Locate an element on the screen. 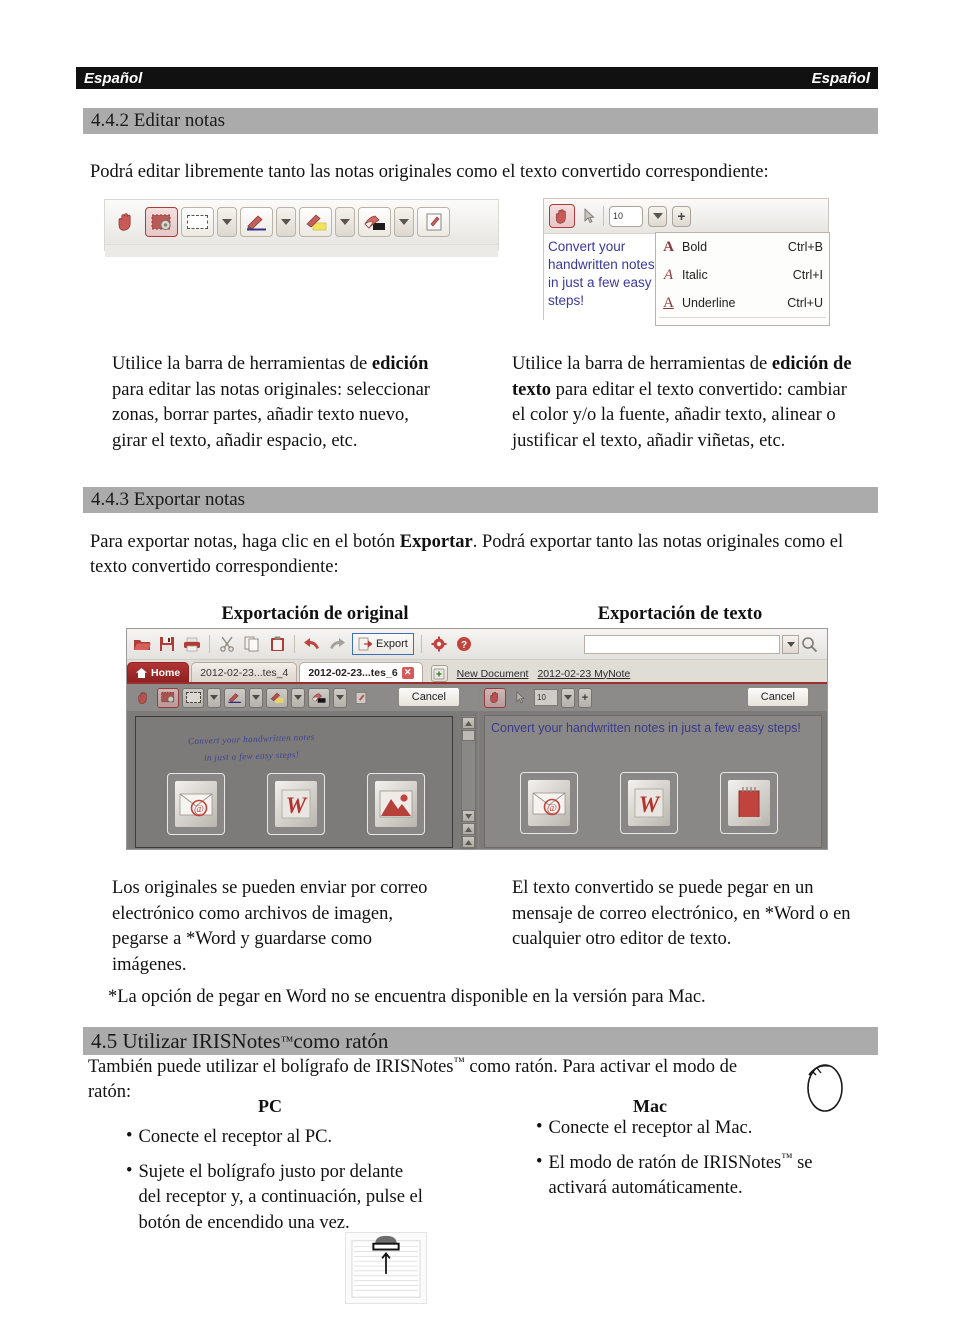 The width and height of the screenshot is (954, 1318). undo-icon is located at coordinates (312, 644).